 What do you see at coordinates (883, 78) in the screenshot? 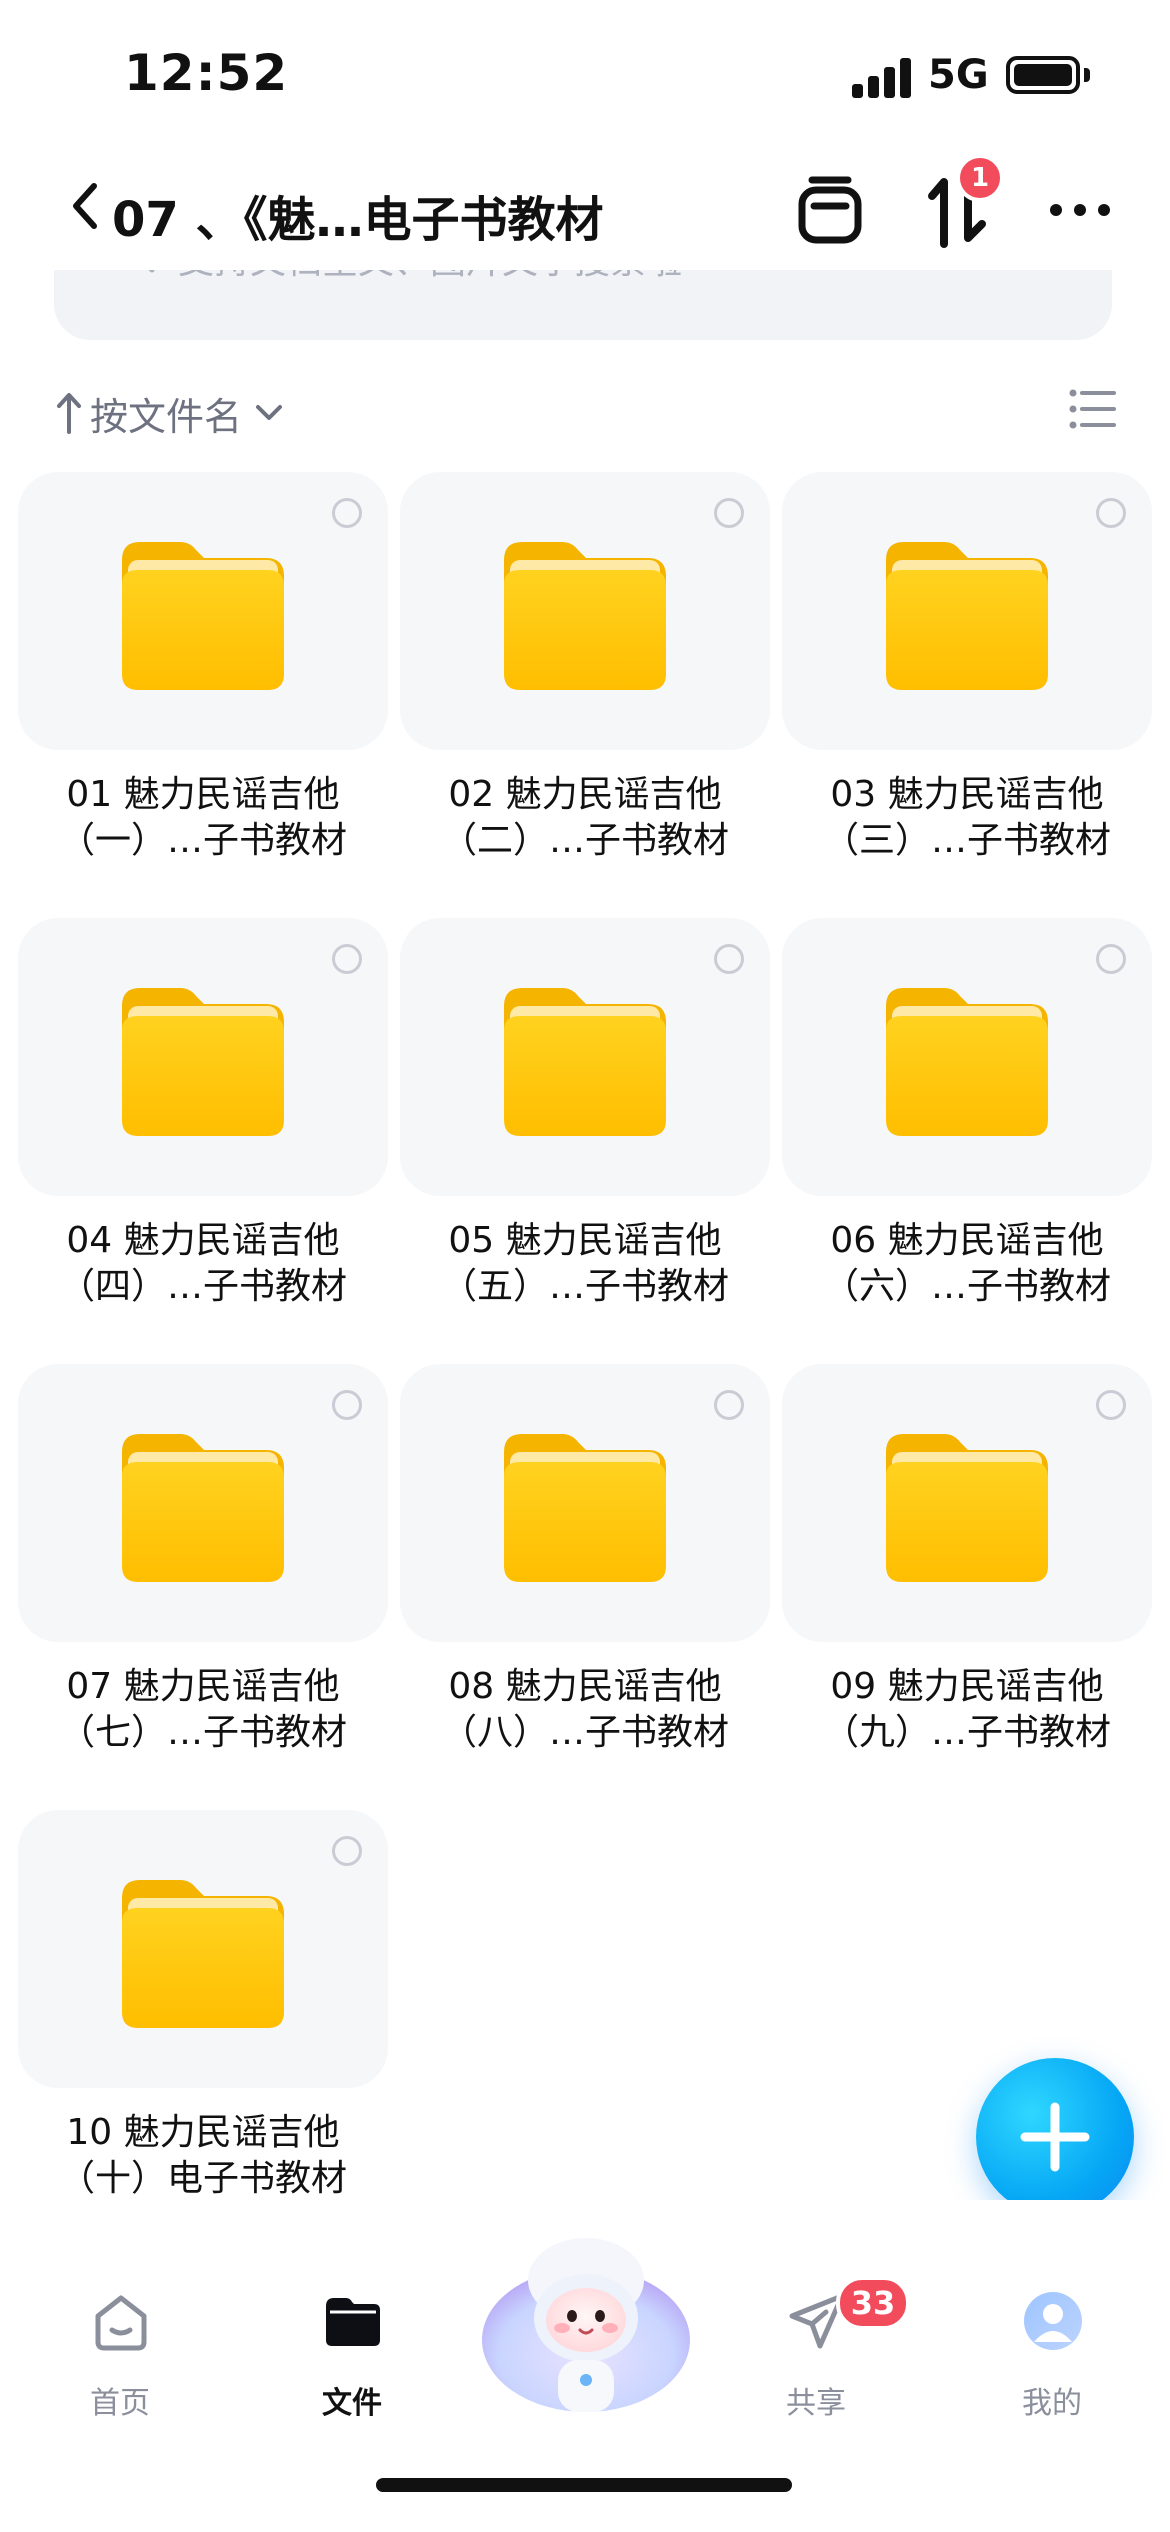
I see `signal-icon` at bounding box center [883, 78].